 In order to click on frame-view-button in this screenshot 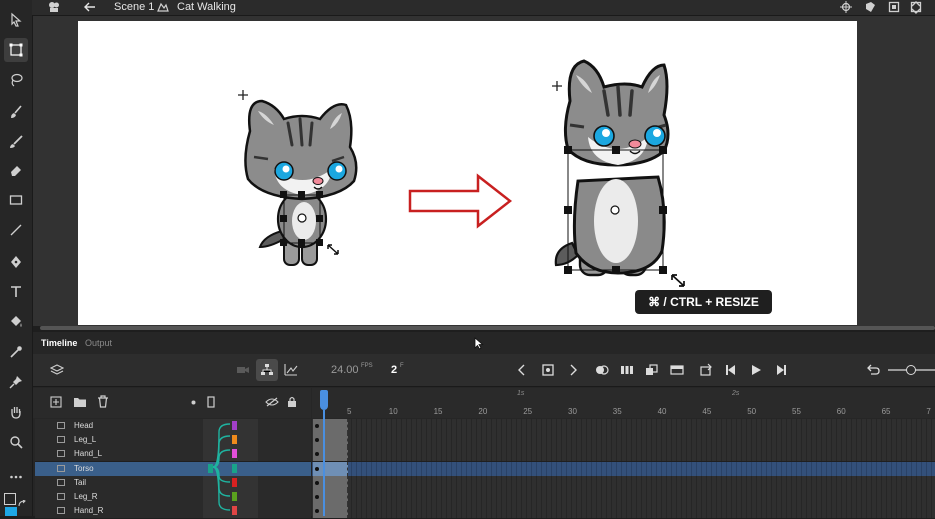, I will do `click(627, 370)`.